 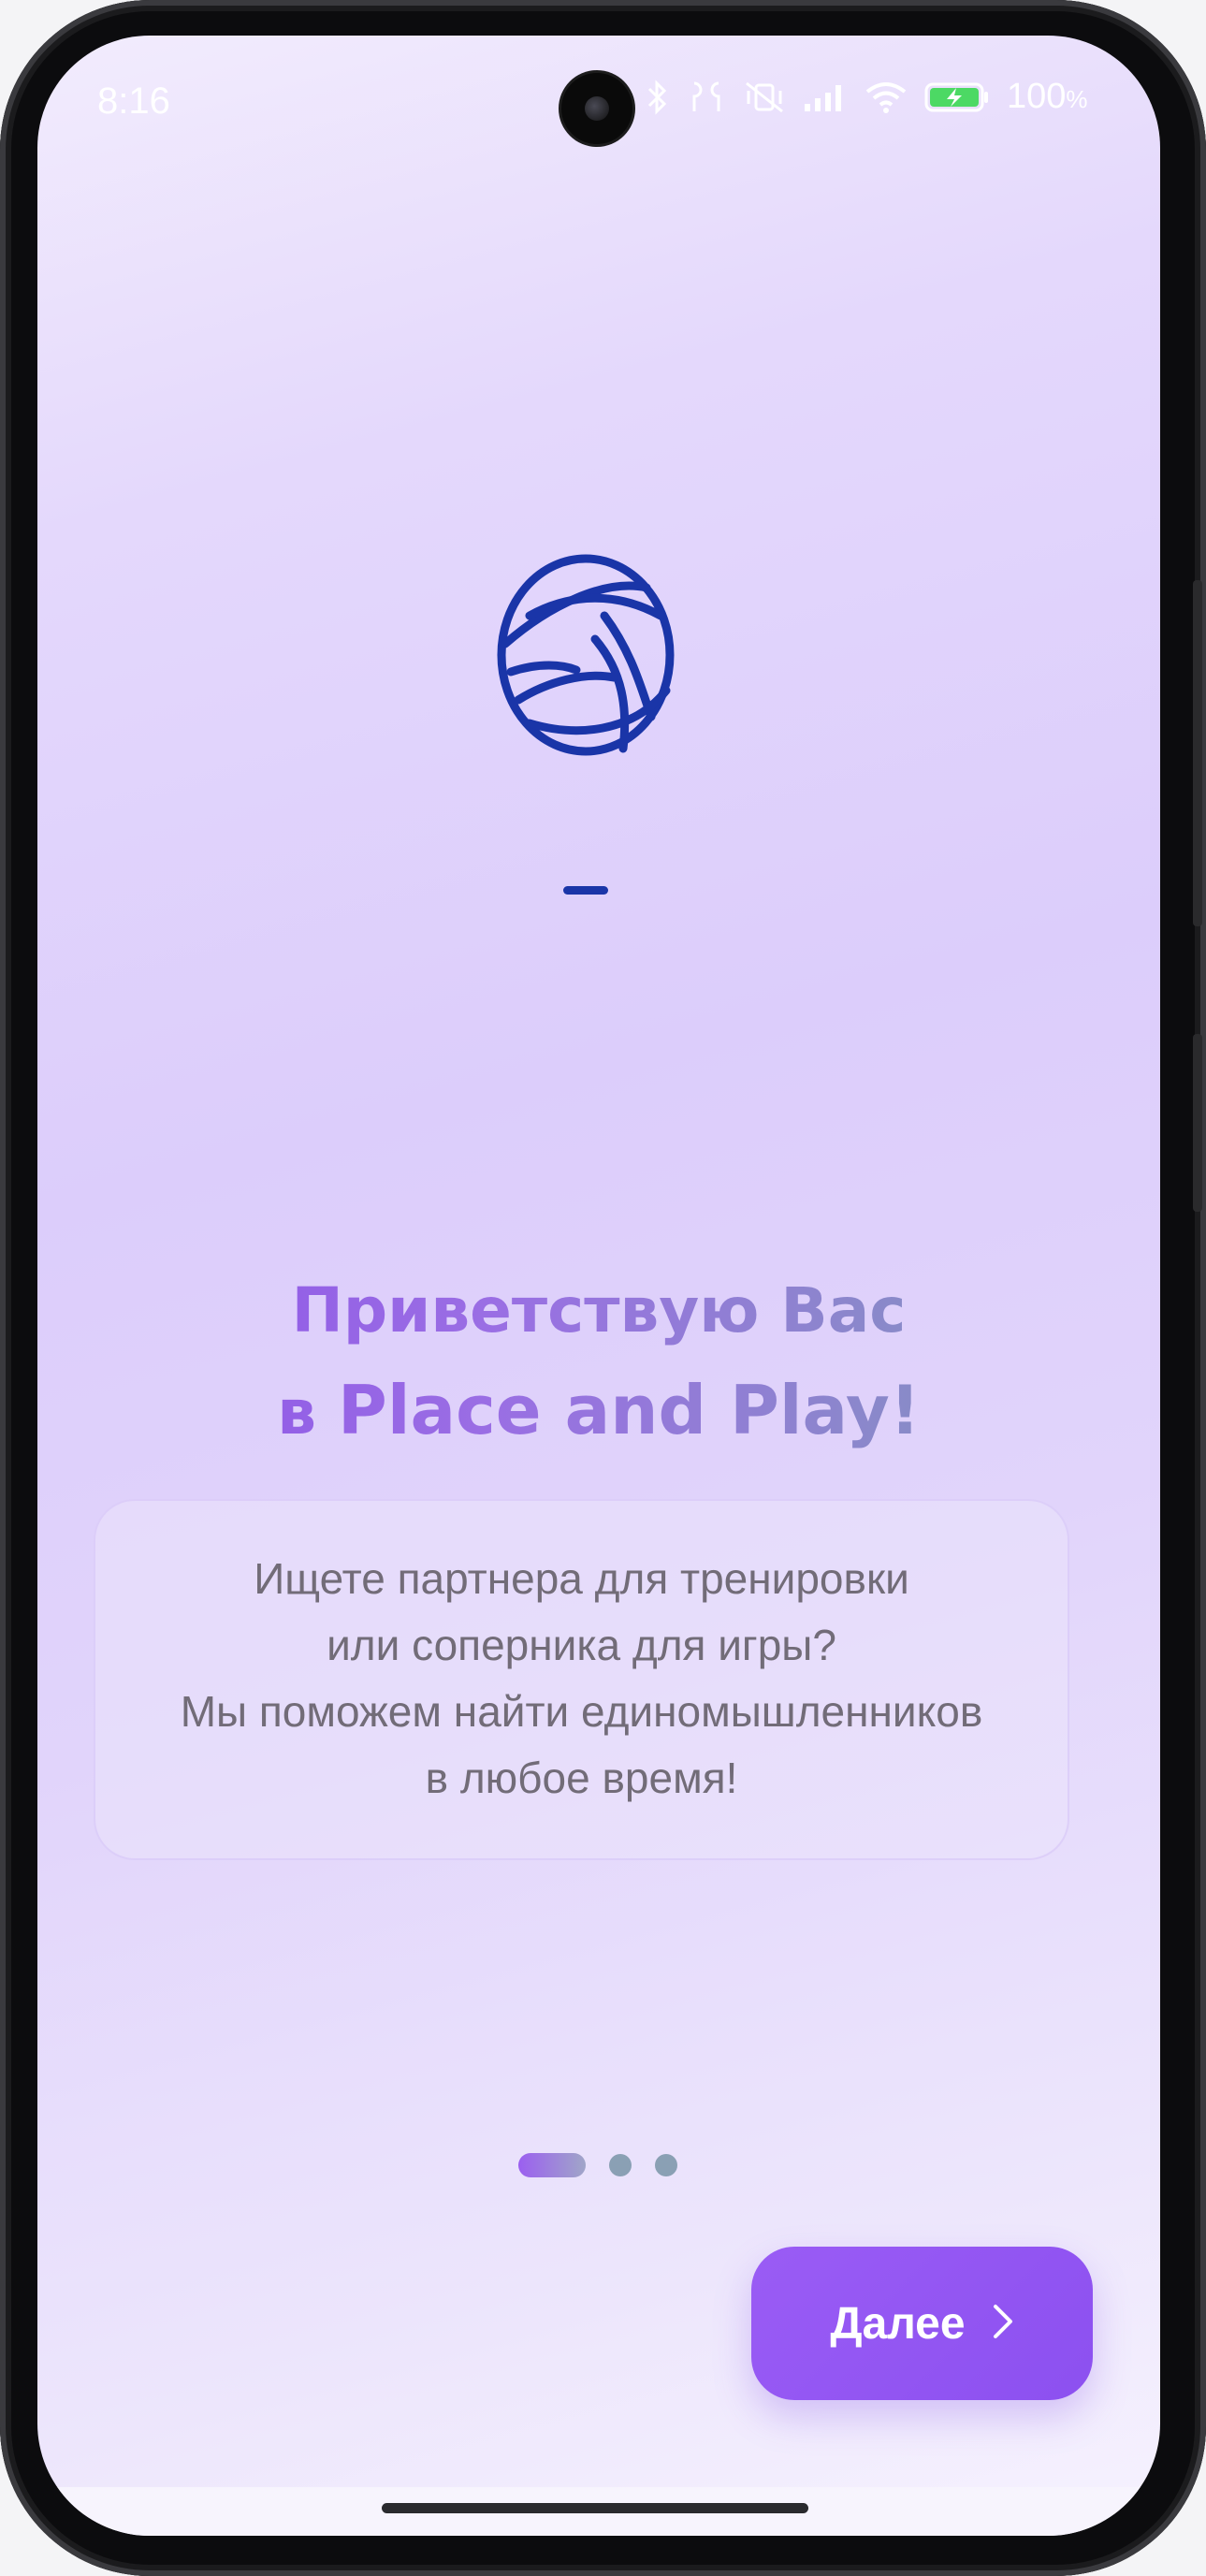 What do you see at coordinates (581, 1778) in the screenshot?
I see `description-line: в любое время!` at bounding box center [581, 1778].